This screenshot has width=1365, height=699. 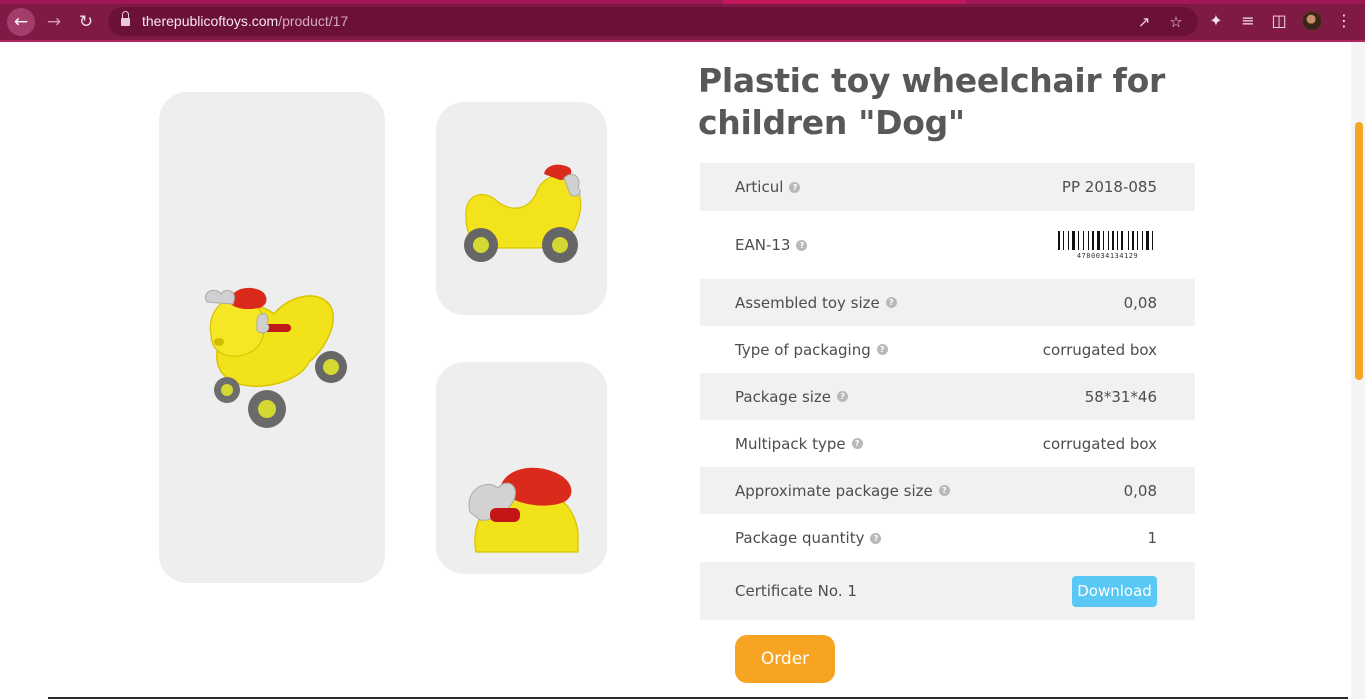 I want to click on spec-row: Articul? PP 2018-085, so click(x=947, y=187).